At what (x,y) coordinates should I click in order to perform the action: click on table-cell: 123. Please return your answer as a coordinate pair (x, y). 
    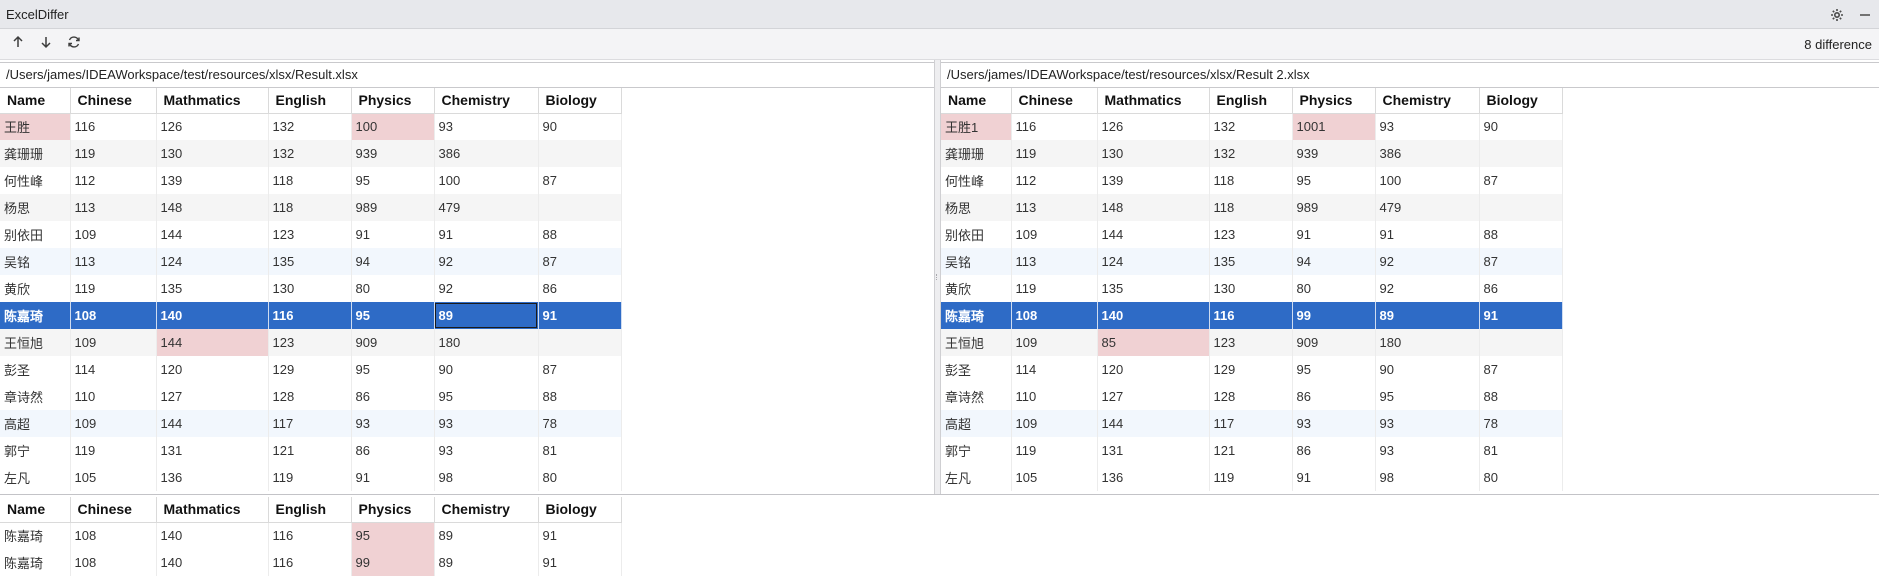
    Looking at the image, I should click on (1251, 342).